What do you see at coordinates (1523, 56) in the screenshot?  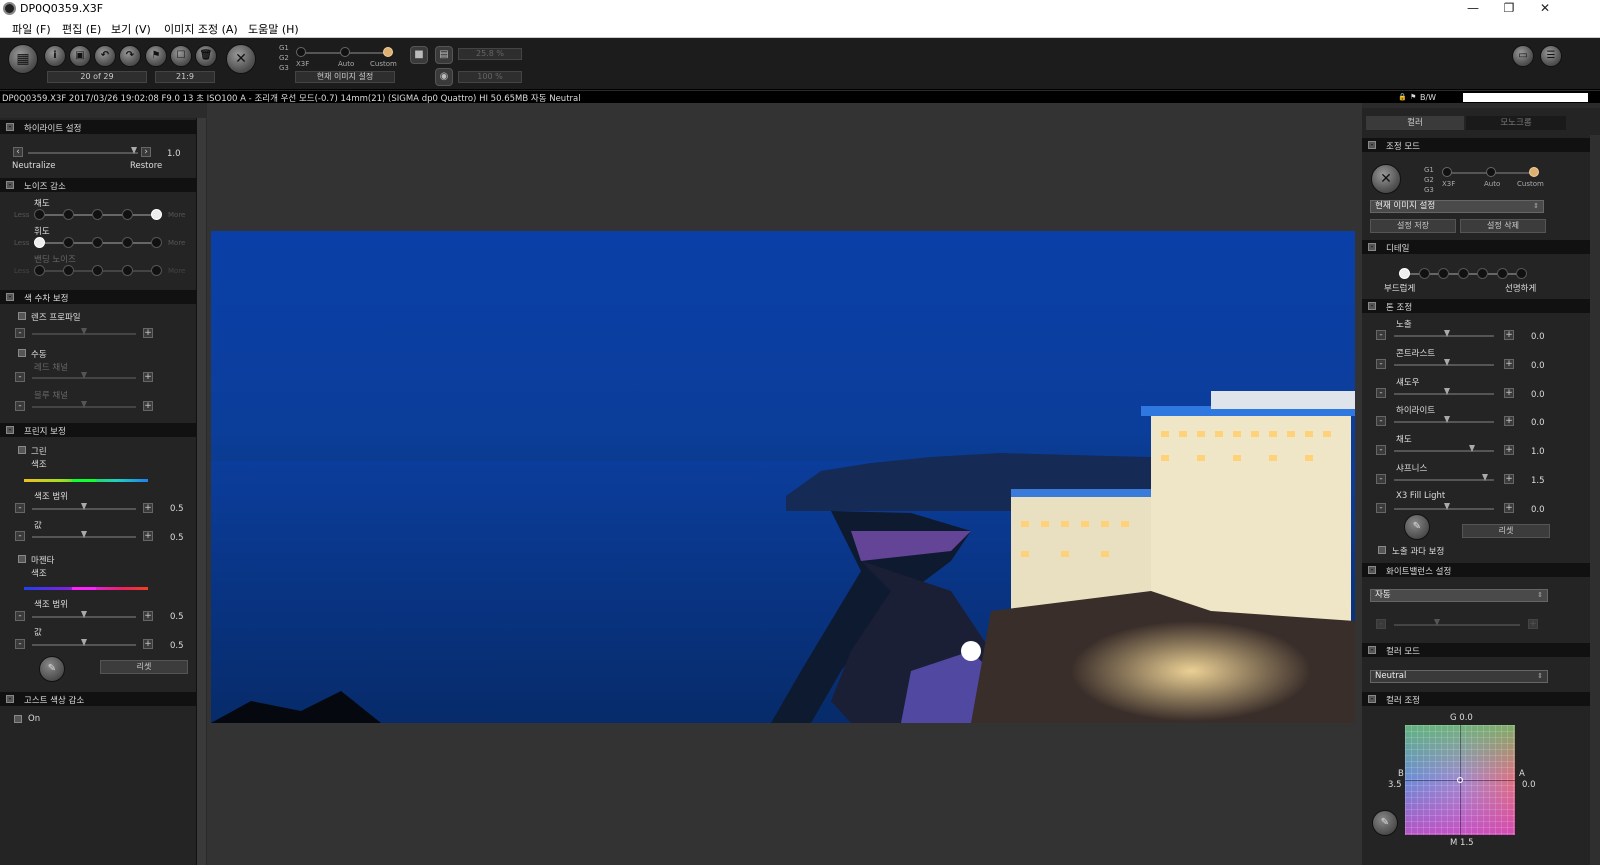 I see `preview-icon: ▭` at bounding box center [1523, 56].